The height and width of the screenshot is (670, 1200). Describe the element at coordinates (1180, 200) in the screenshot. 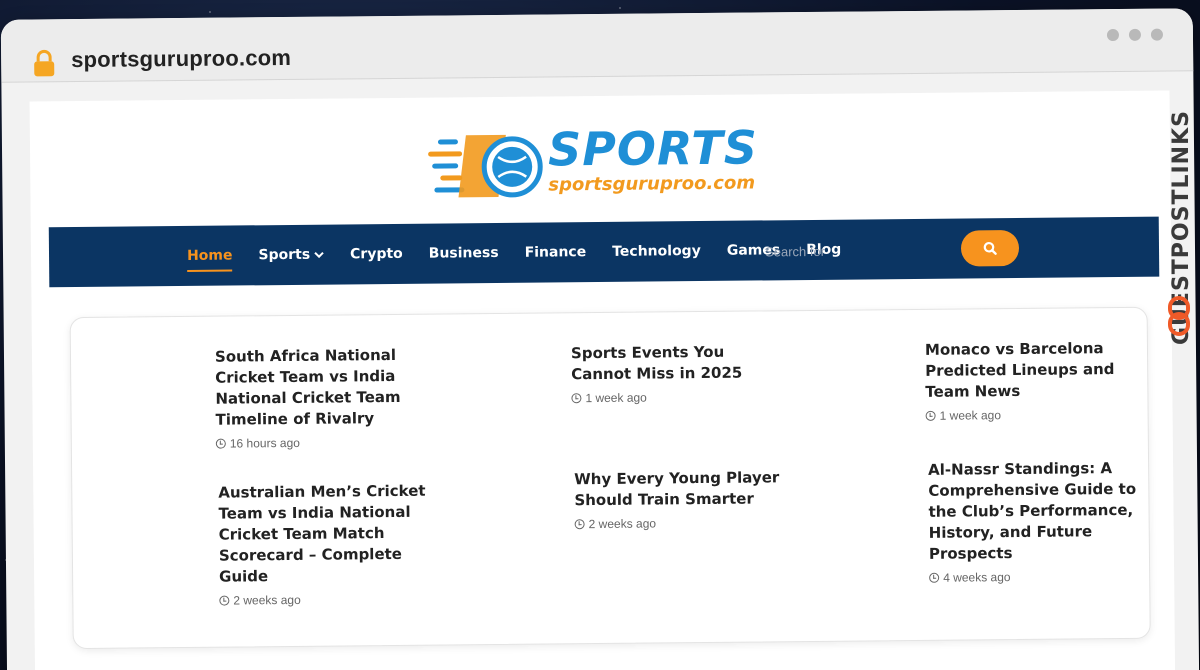

I see `watermark-banner: GUESTPOSTLINKS` at that location.